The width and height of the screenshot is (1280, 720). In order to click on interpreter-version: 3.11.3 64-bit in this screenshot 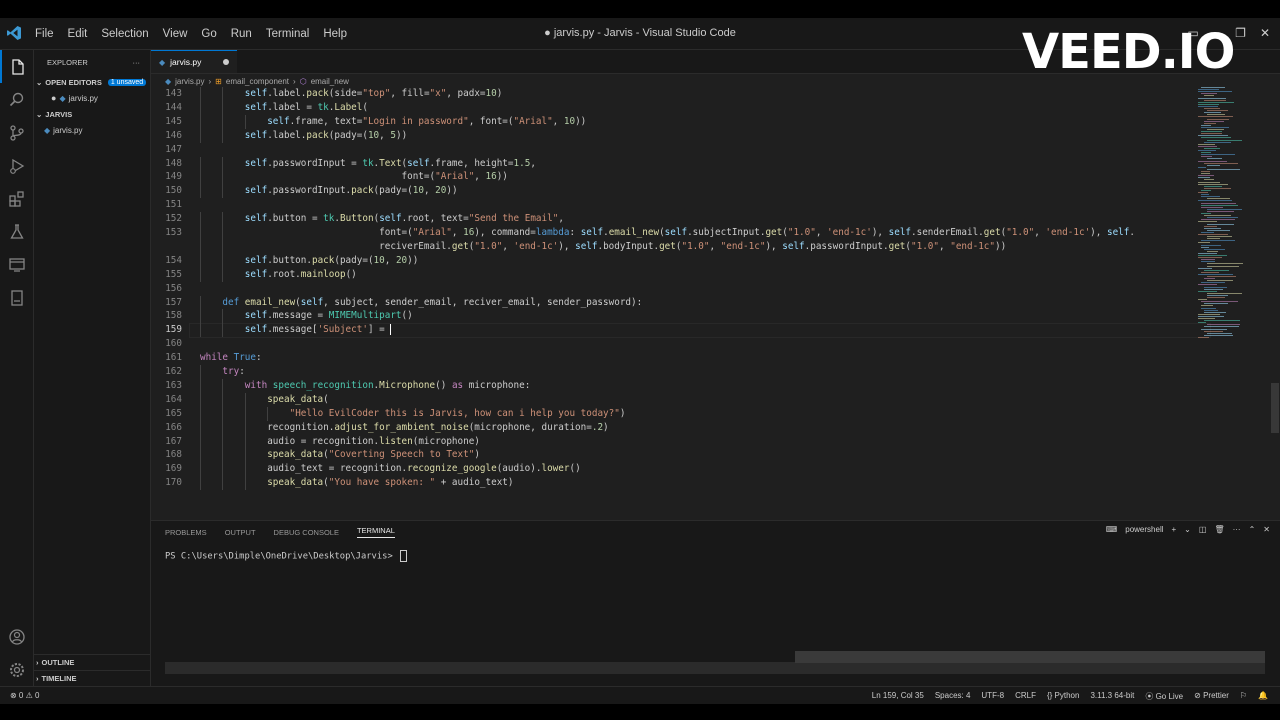, I will do `click(1112, 696)`.